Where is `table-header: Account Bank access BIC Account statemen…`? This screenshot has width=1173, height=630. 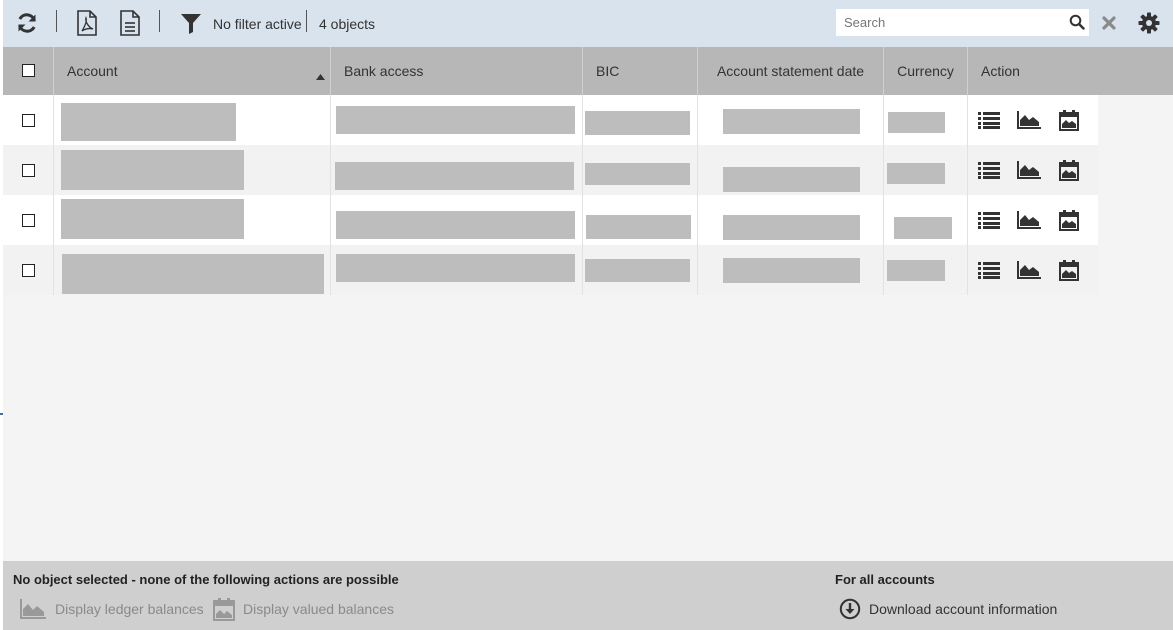
table-header: Account Bank access BIC Account statemen… is located at coordinates (588, 71).